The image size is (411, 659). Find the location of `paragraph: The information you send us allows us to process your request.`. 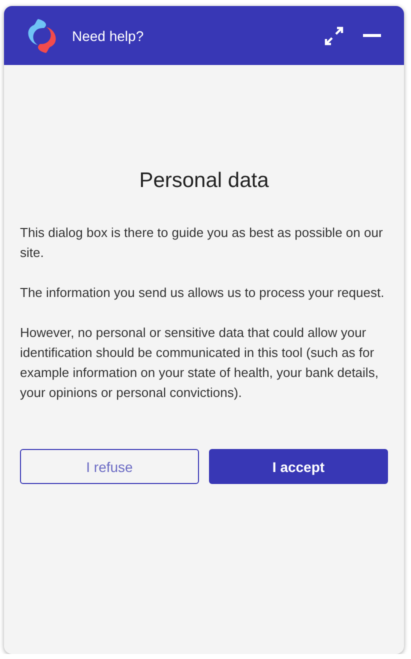

paragraph: The information you send us allows us to process your request. is located at coordinates (203, 293).